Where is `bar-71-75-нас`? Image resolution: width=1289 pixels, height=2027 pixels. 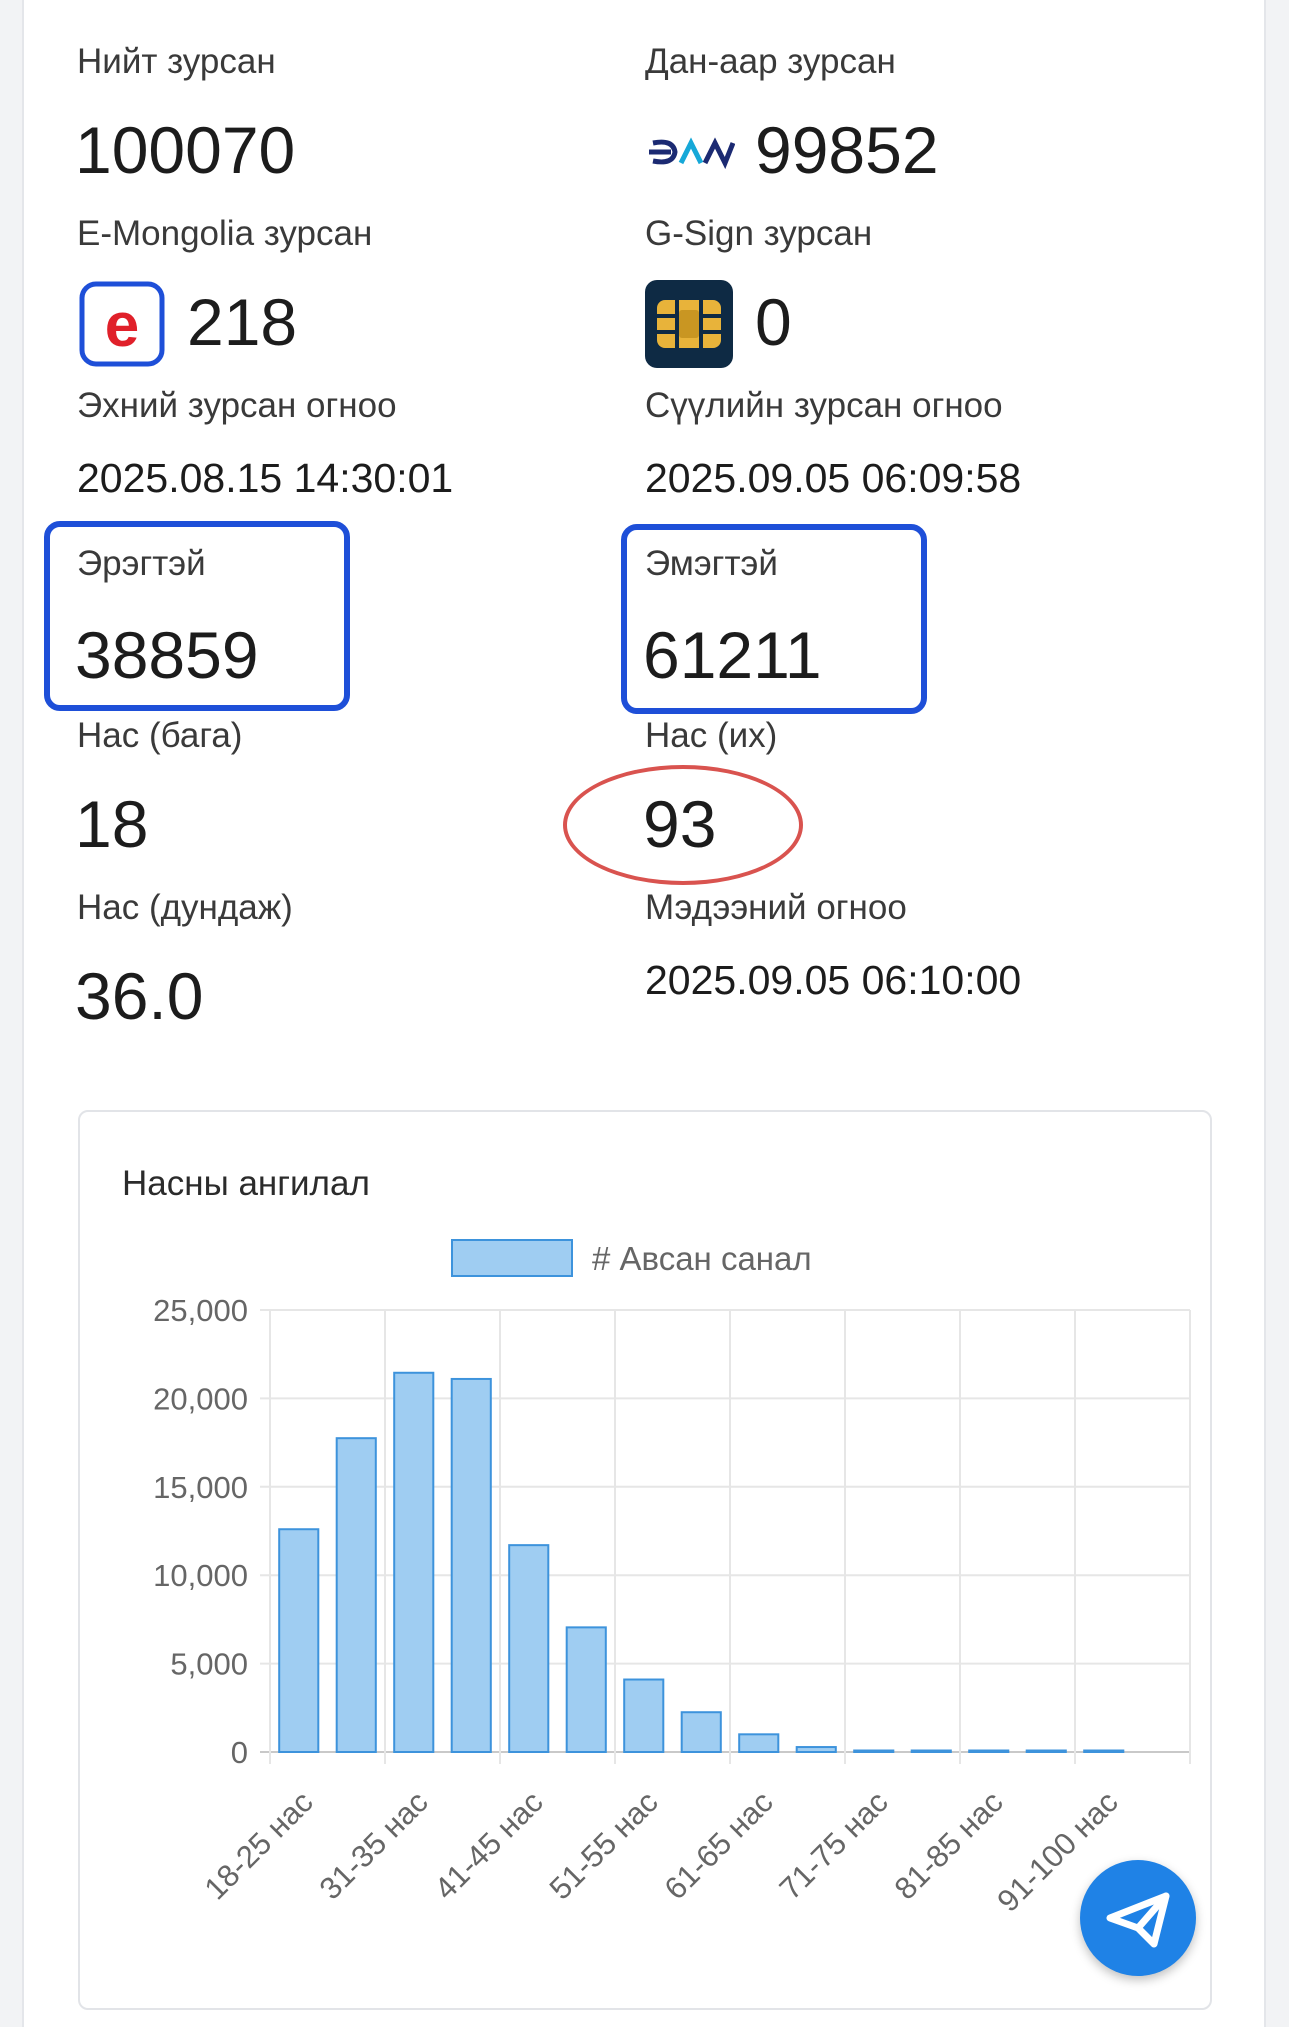
bar-71-75-нас is located at coordinates (874, 1751).